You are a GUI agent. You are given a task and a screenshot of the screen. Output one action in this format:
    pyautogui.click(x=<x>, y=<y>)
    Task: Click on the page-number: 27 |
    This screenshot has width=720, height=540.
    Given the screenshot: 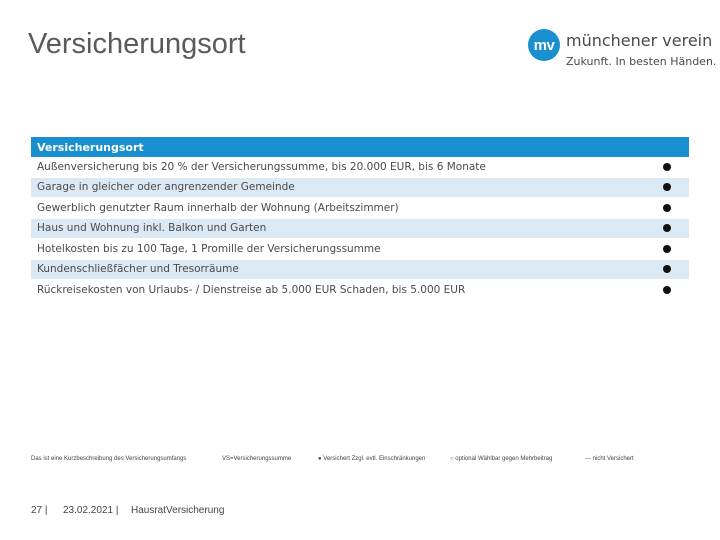 What is the action you would take?
    pyautogui.click(x=39, y=510)
    